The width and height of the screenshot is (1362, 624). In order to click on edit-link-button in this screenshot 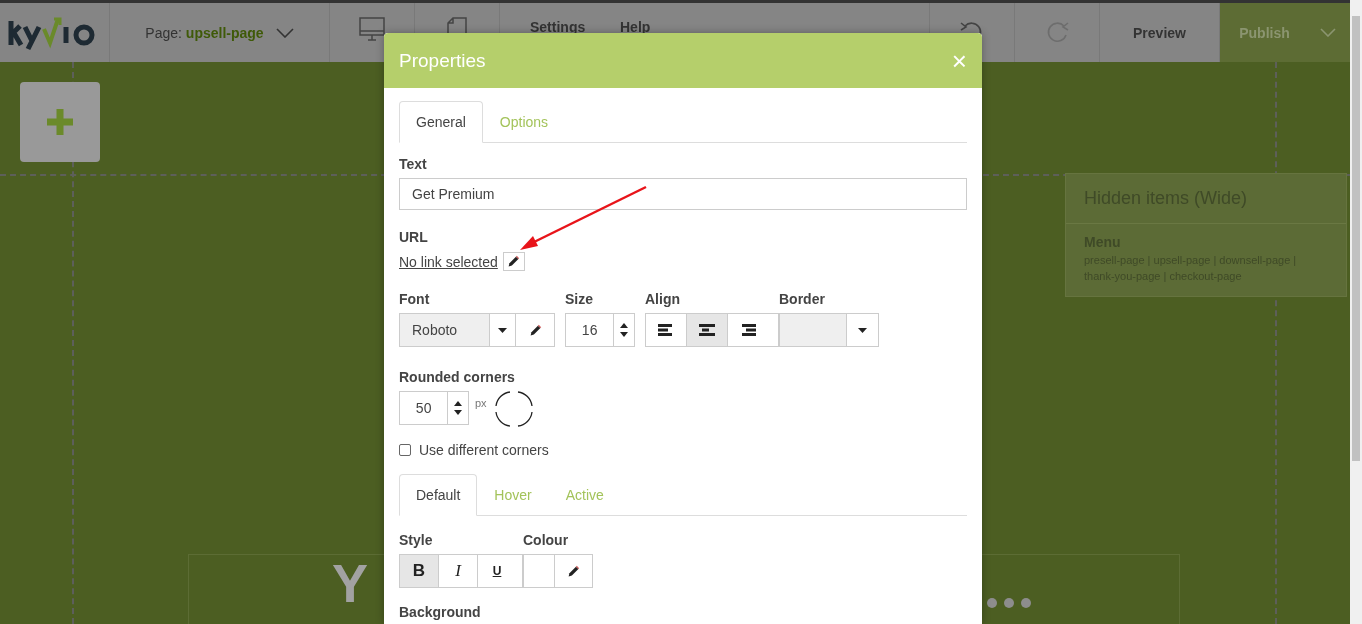, I will do `click(513, 261)`.